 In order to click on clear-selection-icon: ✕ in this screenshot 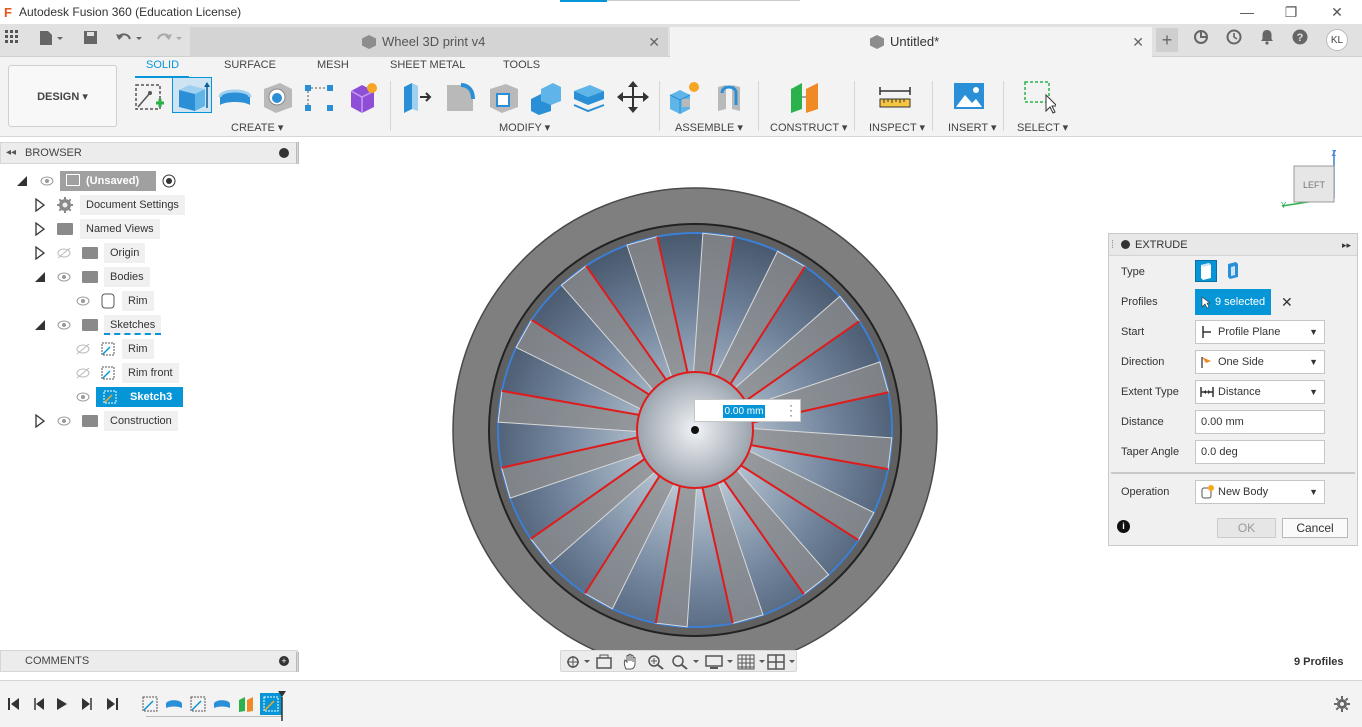, I will do `click(1287, 302)`.